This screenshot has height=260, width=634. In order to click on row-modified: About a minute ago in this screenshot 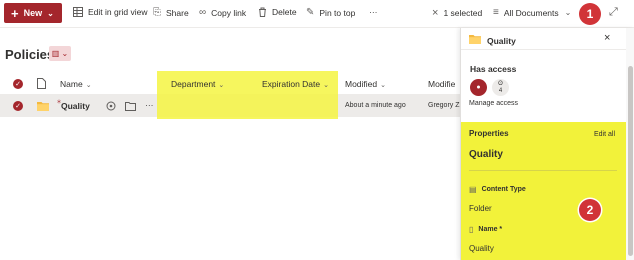, I will do `click(375, 105)`.